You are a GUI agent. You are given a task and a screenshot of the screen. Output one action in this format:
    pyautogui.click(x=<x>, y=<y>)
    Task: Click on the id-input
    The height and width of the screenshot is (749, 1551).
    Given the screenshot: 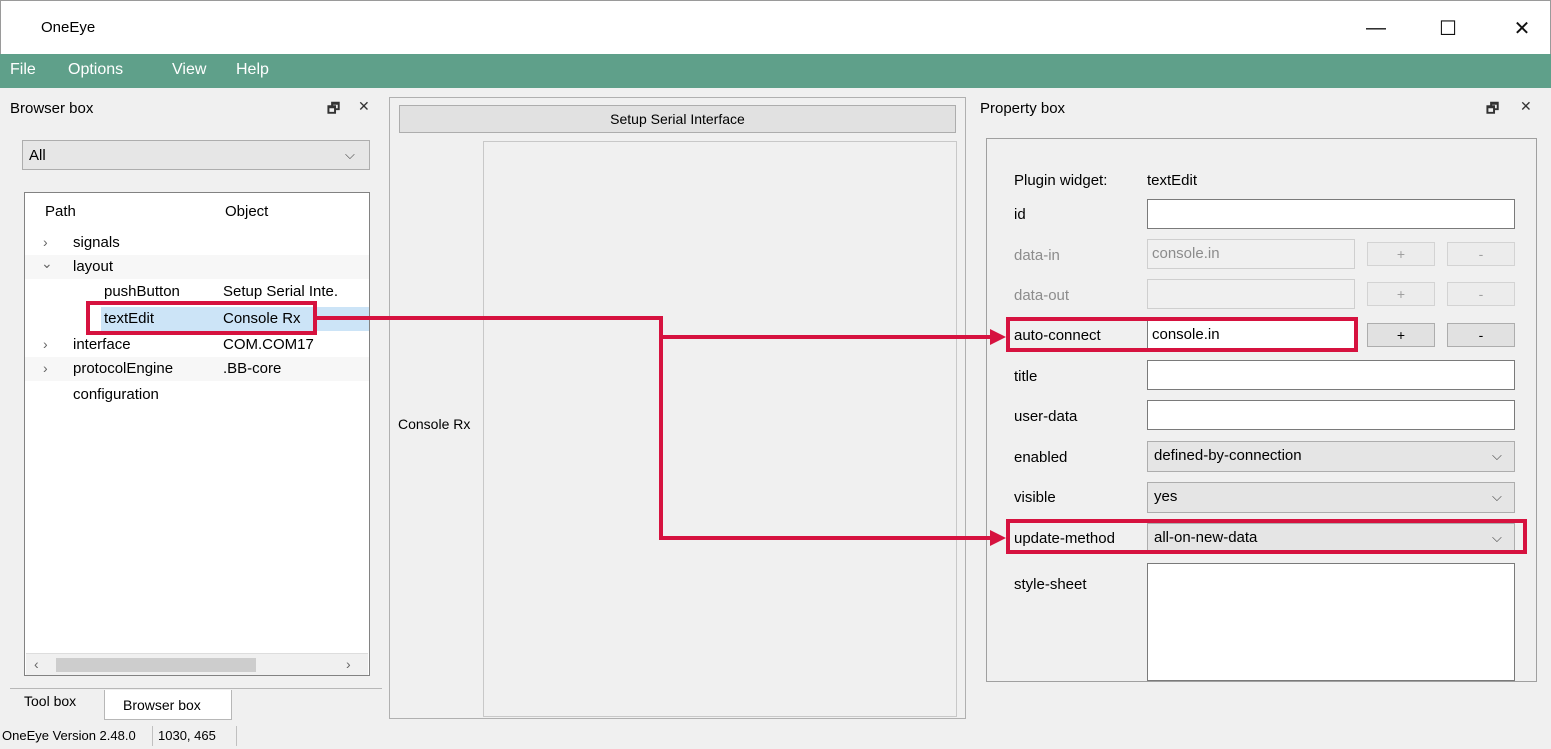 What is the action you would take?
    pyautogui.click(x=1331, y=214)
    